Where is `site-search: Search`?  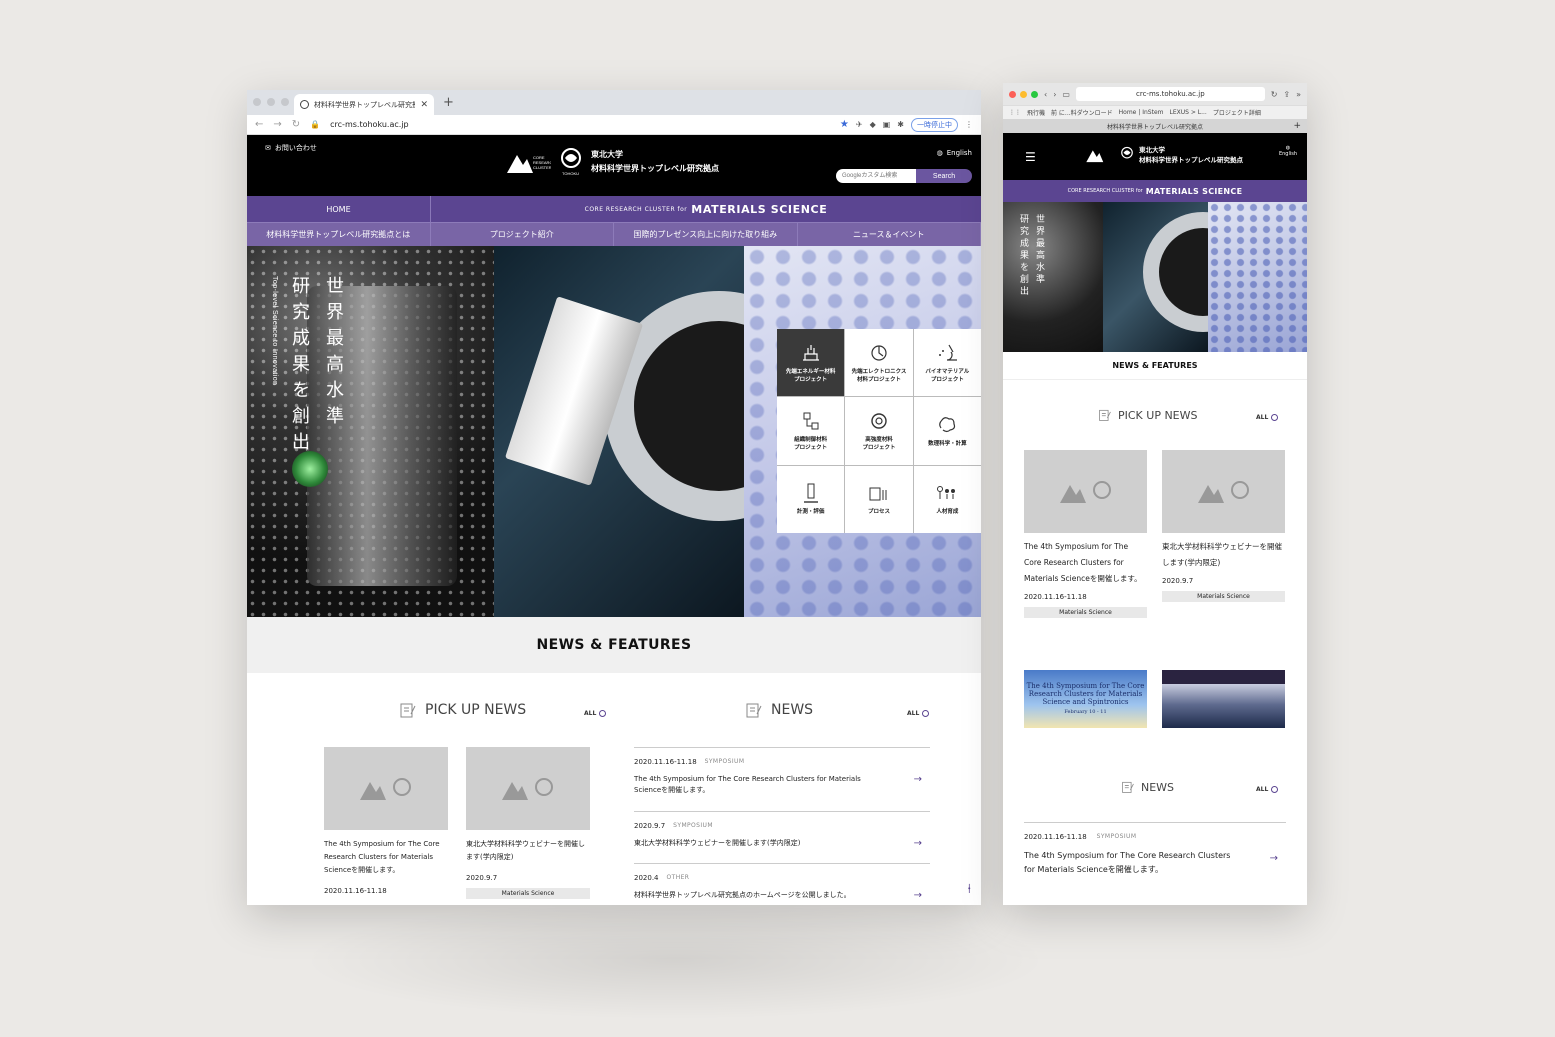 site-search: Search is located at coordinates (904, 176).